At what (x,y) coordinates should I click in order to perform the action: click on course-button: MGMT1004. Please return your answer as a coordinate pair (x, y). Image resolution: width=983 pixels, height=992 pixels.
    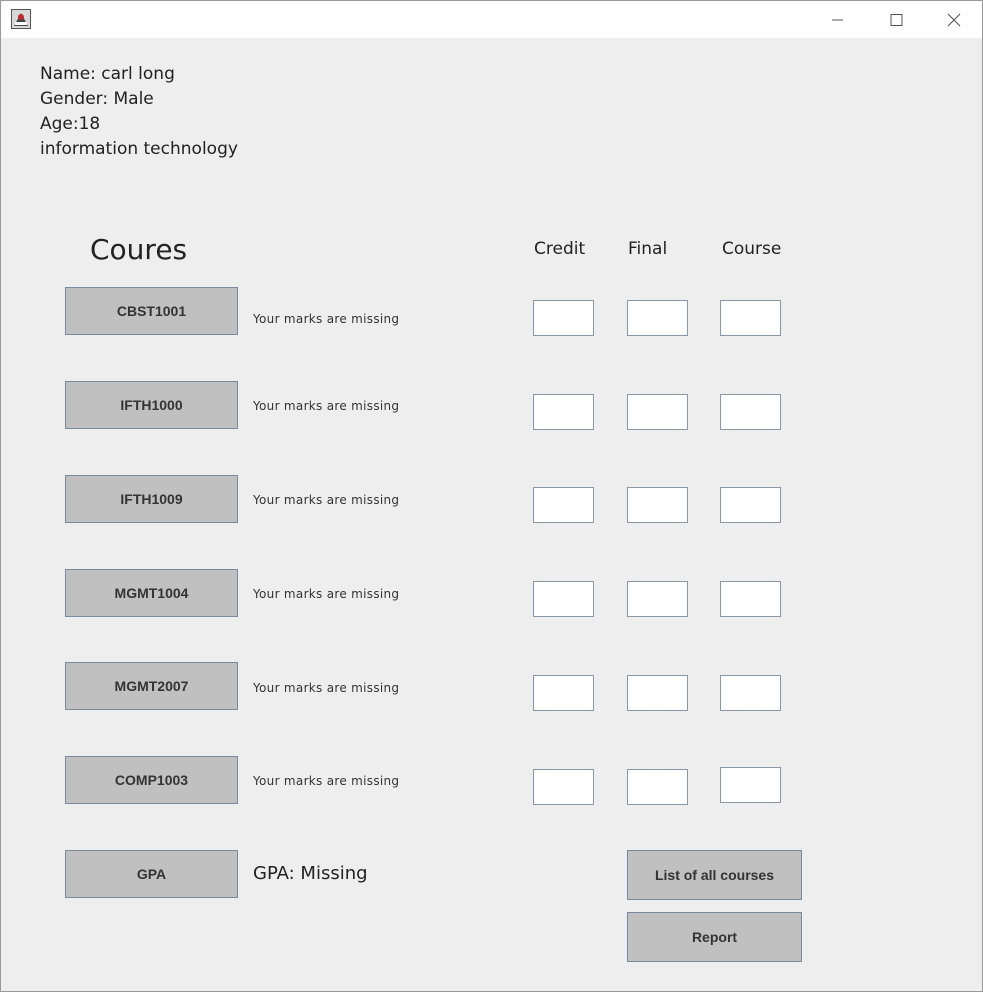
    Looking at the image, I should click on (151, 593).